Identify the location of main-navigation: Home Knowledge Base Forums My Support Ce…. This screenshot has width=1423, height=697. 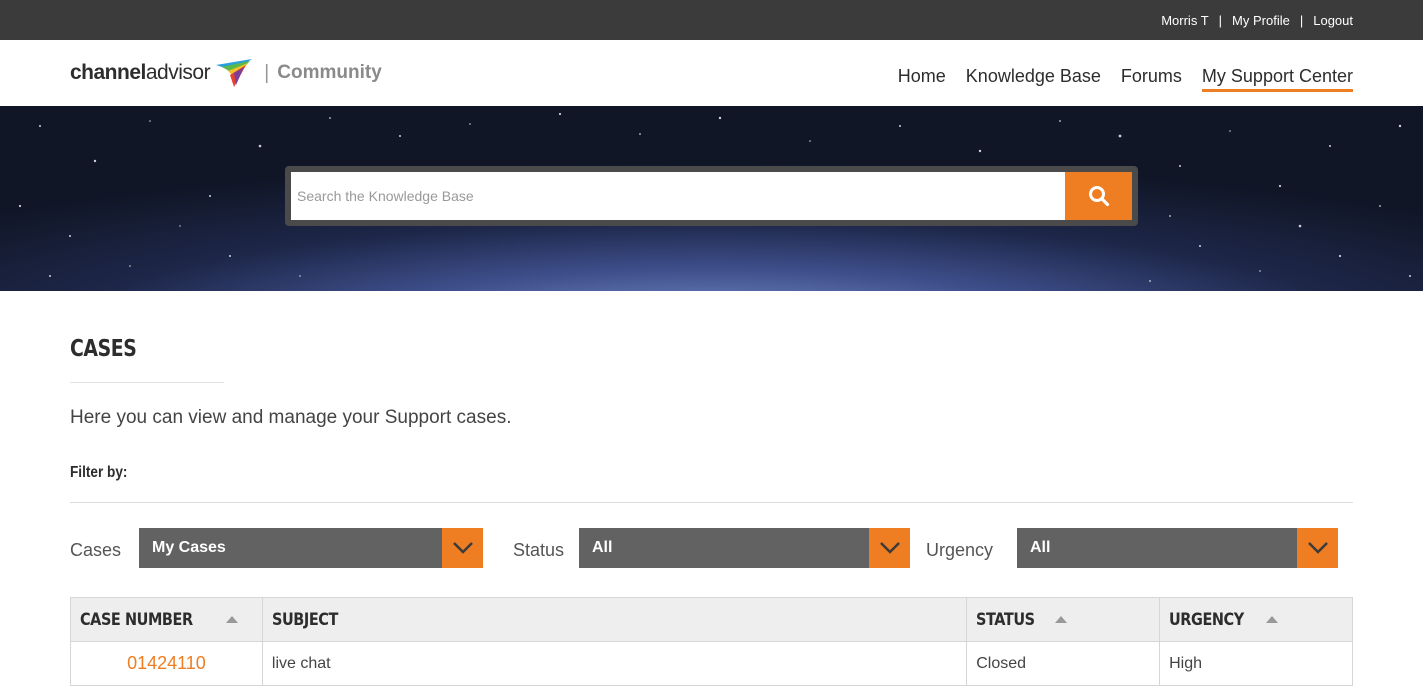
(1115, 79).